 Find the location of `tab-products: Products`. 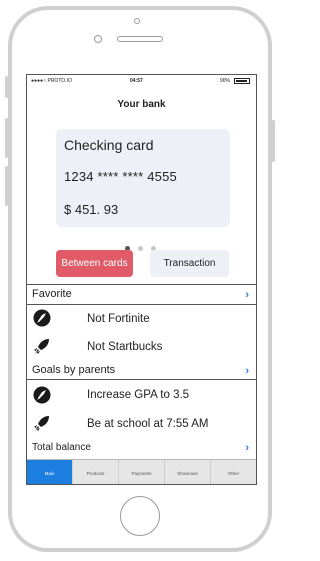

tab-products: Products is located at coordinates (96, 472).